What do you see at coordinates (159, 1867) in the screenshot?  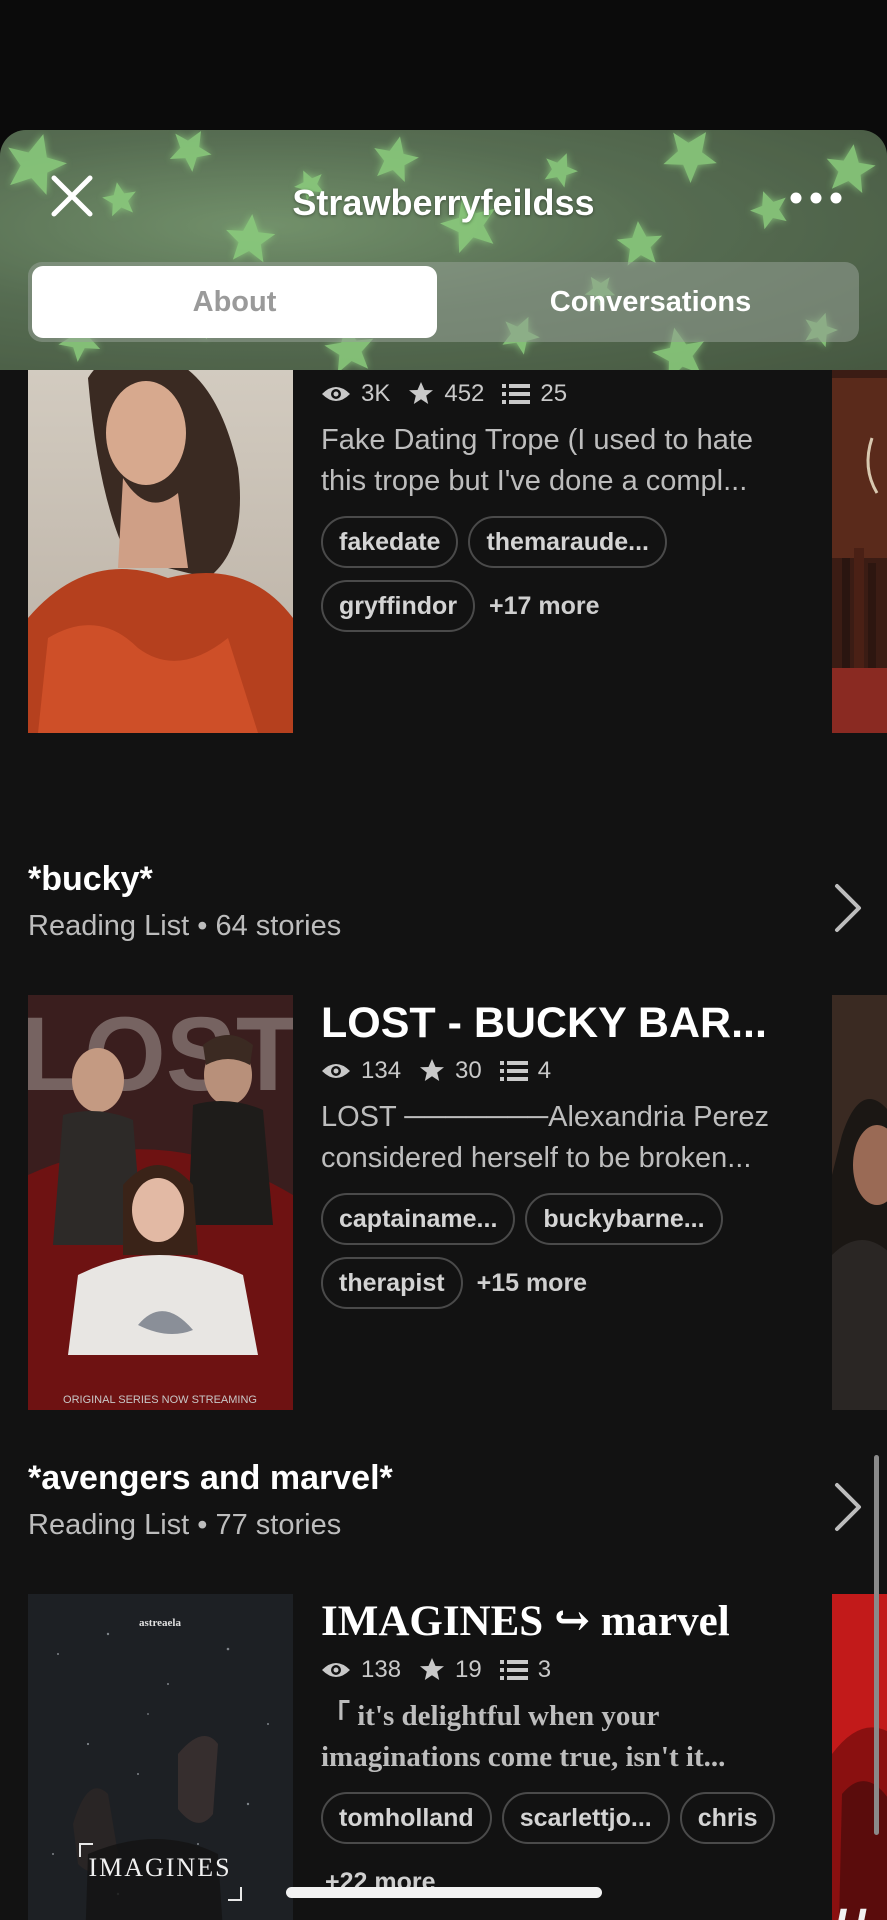 I see `cover-title-text: IMAGINES` at bounding box center [159, 1867].